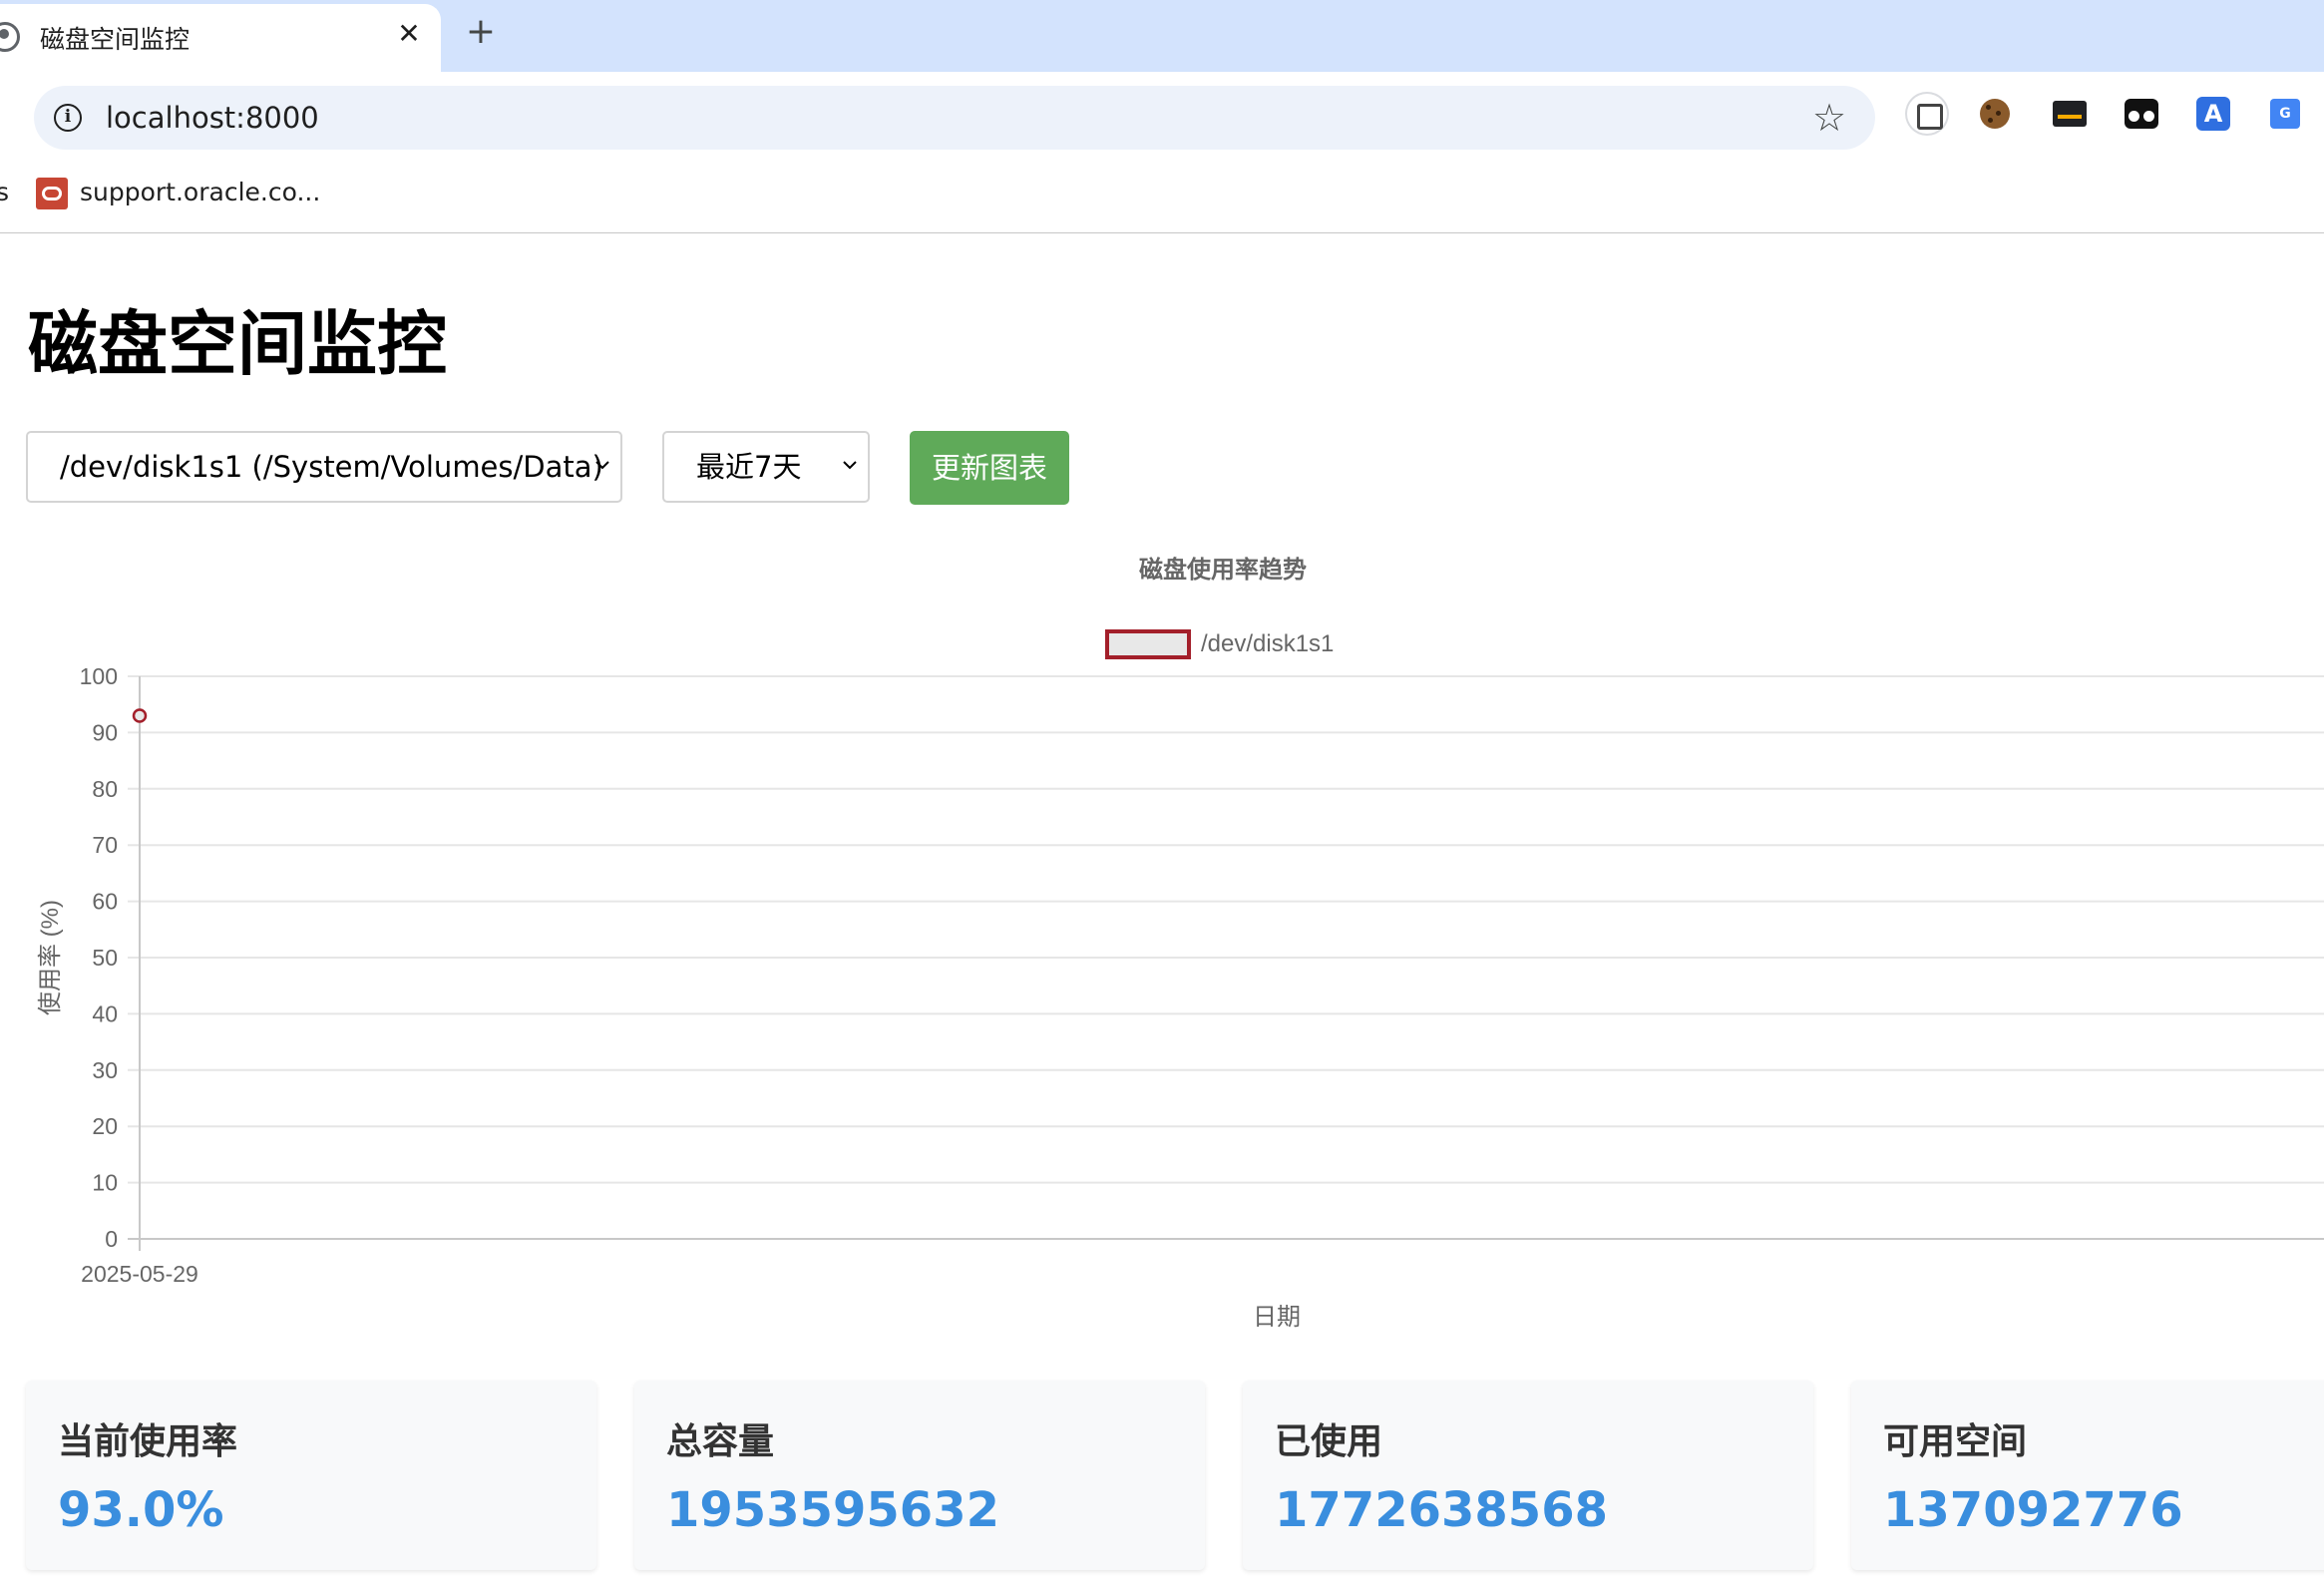 This screenshot has width=2324, height=1592. I want to click on disk-select-value: /dev/disk1s1 (/System/Volumes/Data), so click(331, 467).